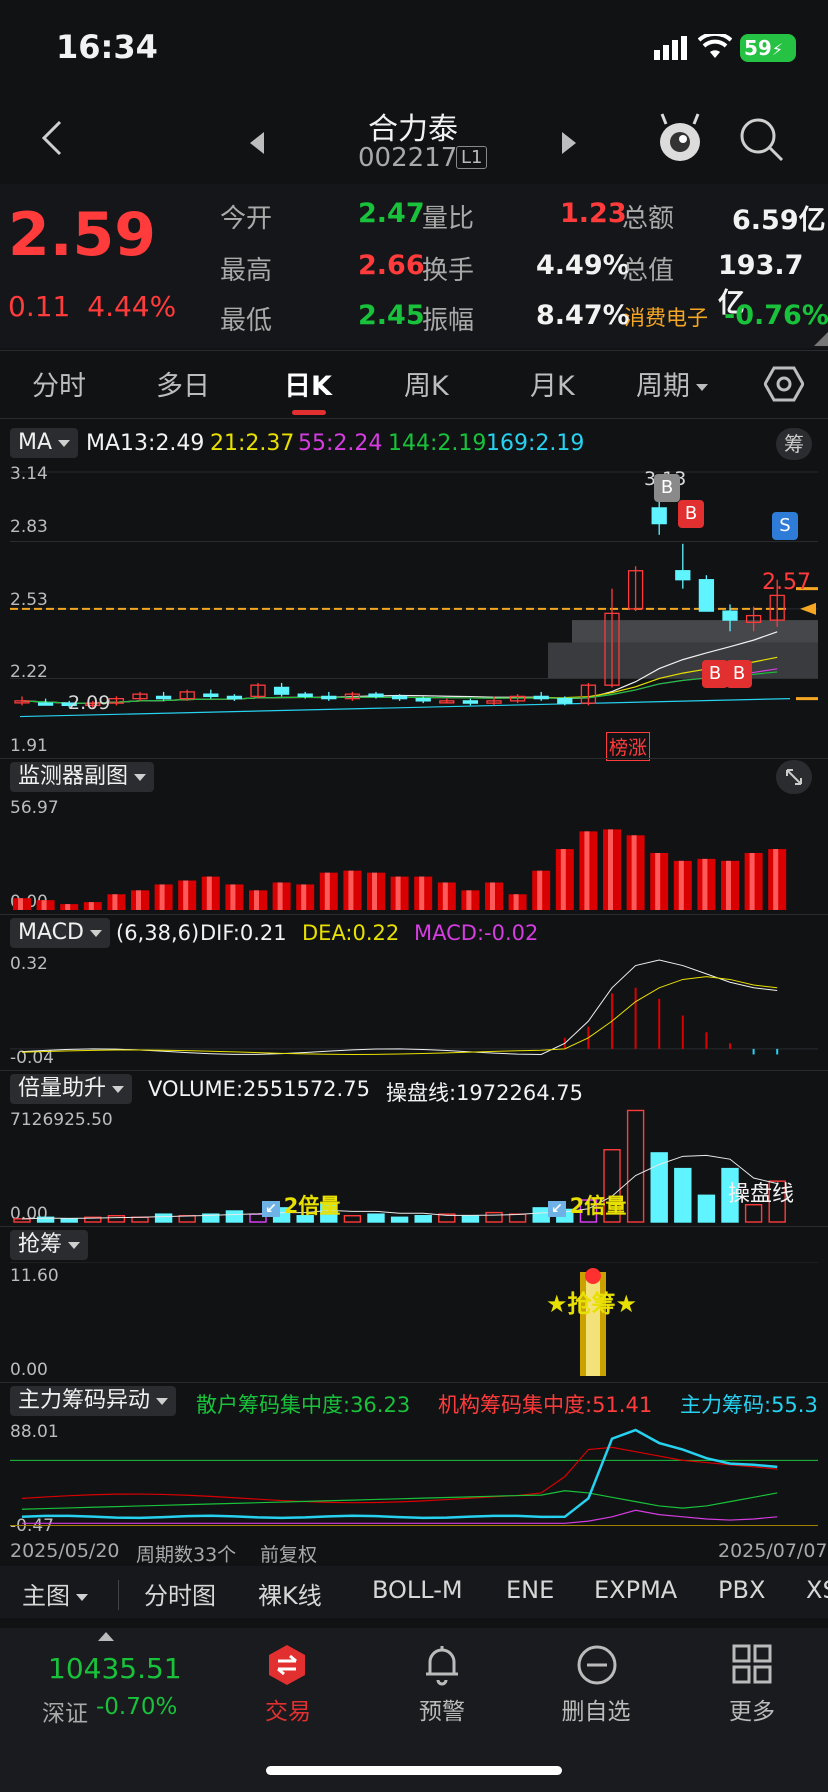  What do you see at coordinates (752, 1709) in the screenshot?
I see `nav-more-label: 更多` at bounding box center [752, 1709].